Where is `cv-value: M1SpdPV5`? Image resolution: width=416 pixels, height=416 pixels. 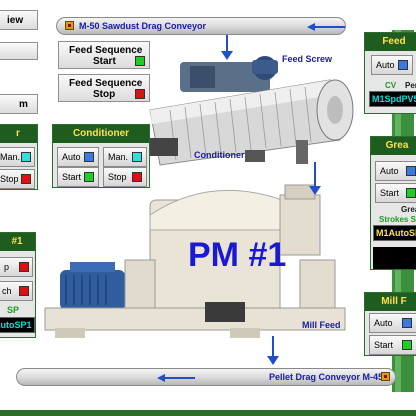
cv-value: M1SpdPV5 is located at coordinates (394, 99).